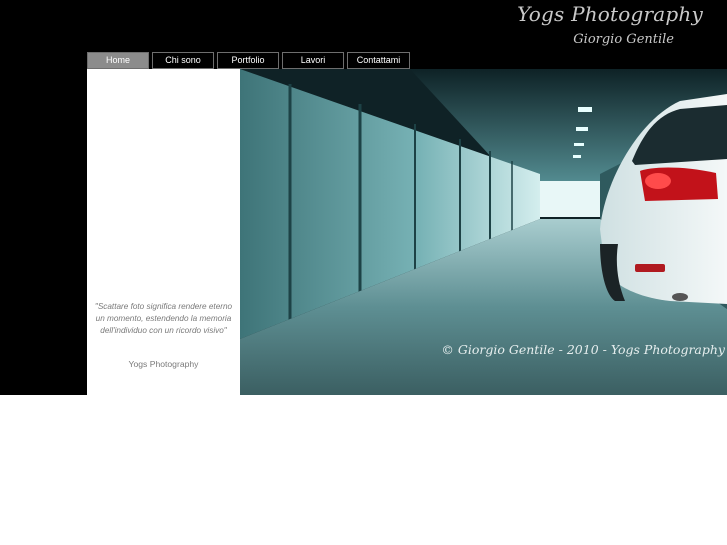 The width and height of the screenshot is (727, 545). I want to click on site-title: Yogs Photography, so click(610, 14).